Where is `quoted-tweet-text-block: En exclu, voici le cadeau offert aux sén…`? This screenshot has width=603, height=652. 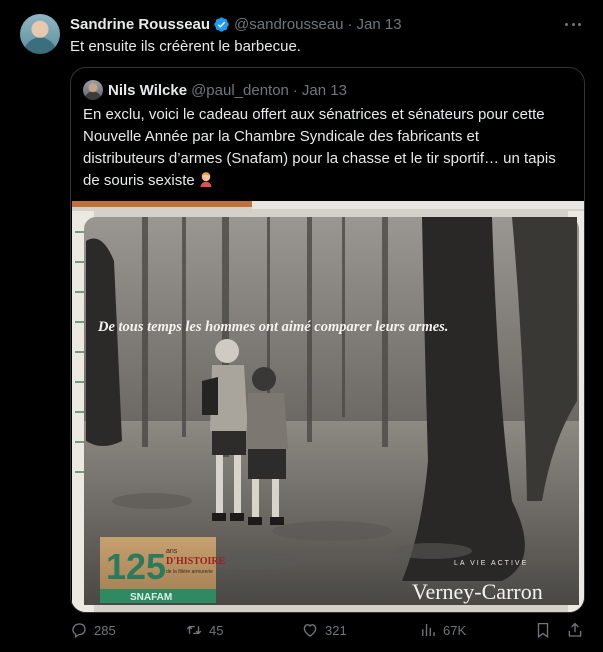 quoted-tweet-text-block: En exclu, voici le cadeau offert aux sén… is located at coordinates (323, 148).